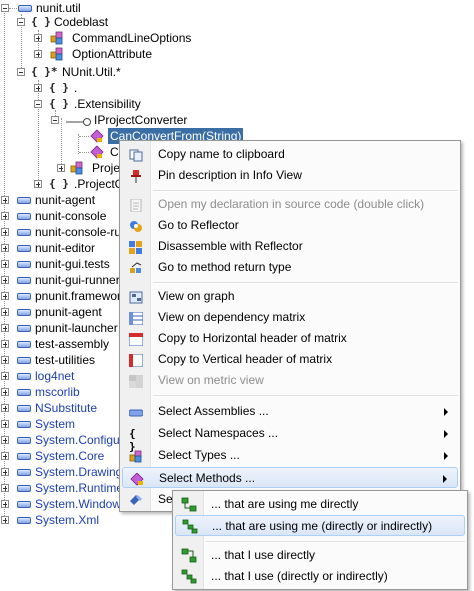 The height and width of the screenshot is (591, 474). What do you see at coordinates (65, 248) in the screenshot?
I see `tree-node-assembly: nunit-editor` at bounding box center [65, 248].